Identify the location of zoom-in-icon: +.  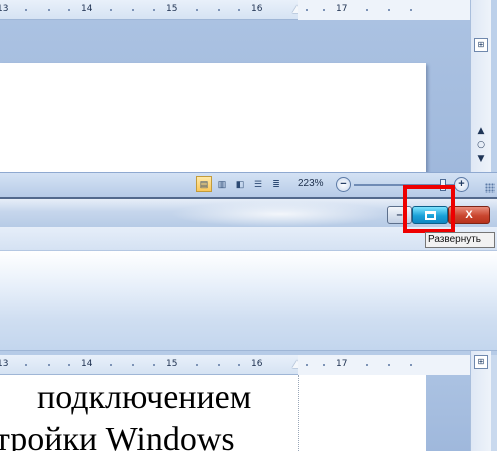
(461, 184).